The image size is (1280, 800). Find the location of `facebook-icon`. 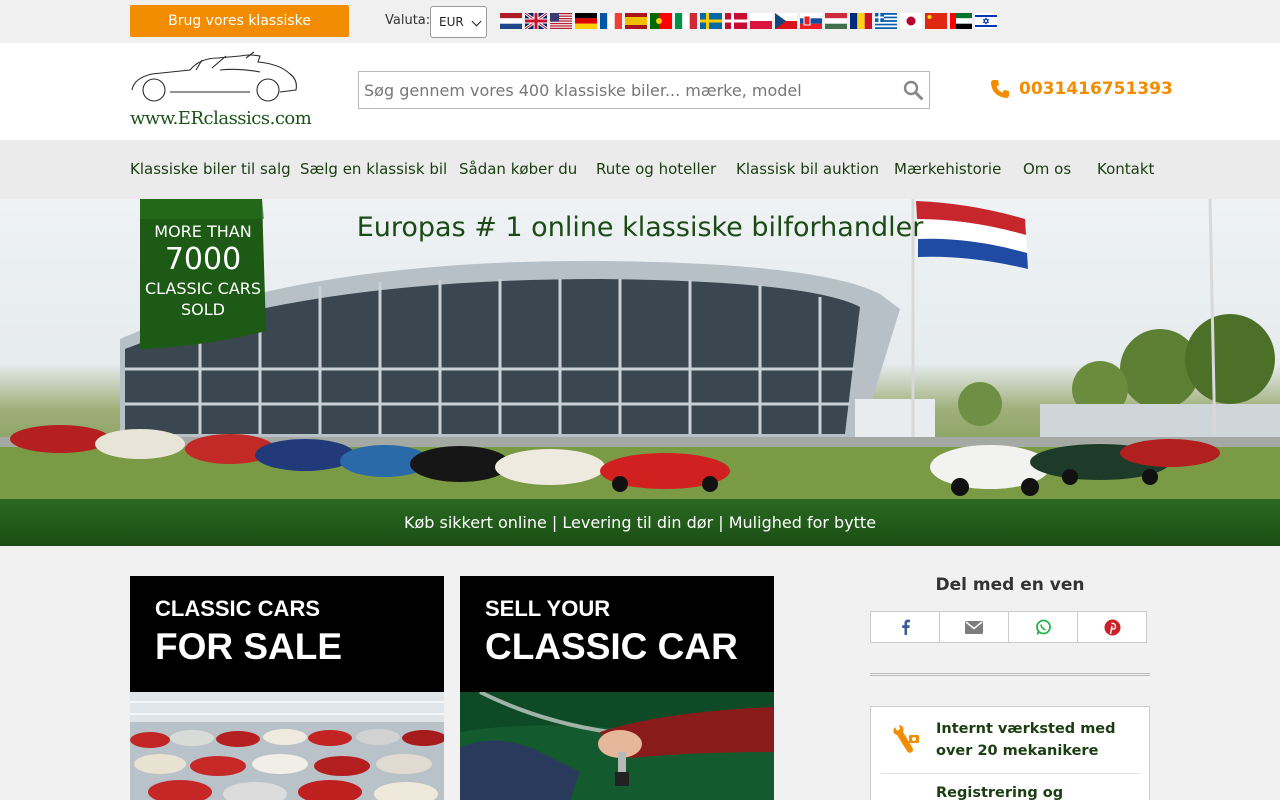

facebook-icon is located at coordinates (906, 627).